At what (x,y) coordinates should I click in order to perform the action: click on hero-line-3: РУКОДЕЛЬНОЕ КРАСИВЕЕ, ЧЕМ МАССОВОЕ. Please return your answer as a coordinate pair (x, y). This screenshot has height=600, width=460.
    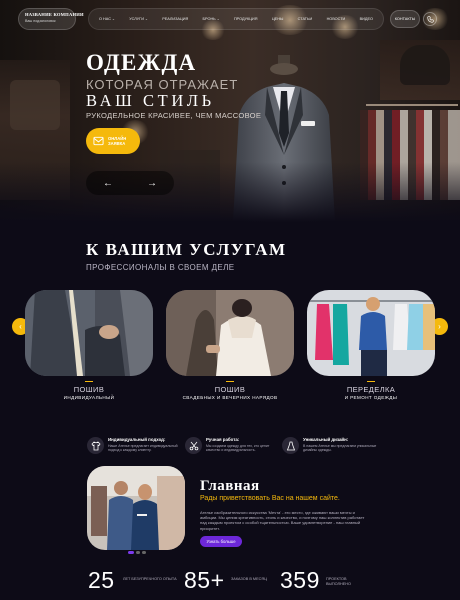
    Looking at the image, I should click on (174, 115).